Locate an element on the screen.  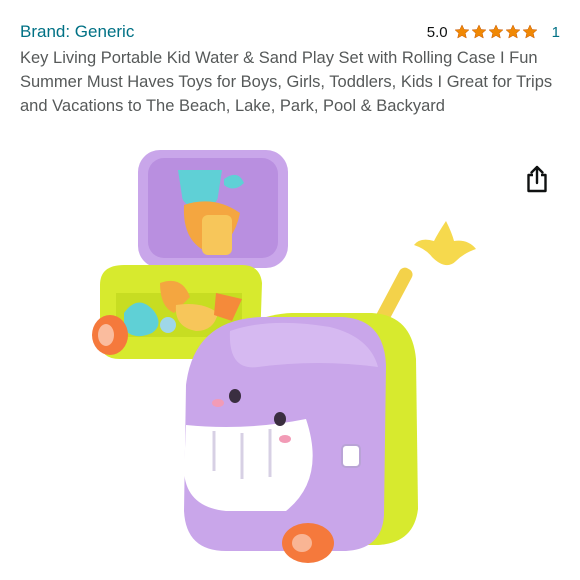
product-header-row: Brand: Generic 5.0 1 is located at coordinates (290, 32).